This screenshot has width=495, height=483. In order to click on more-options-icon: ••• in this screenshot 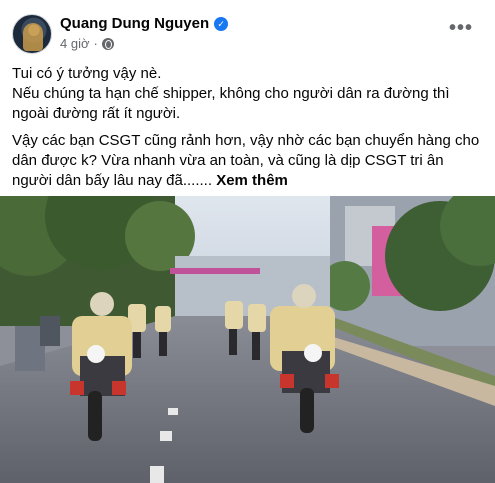, I will do `click(461, 28)`.